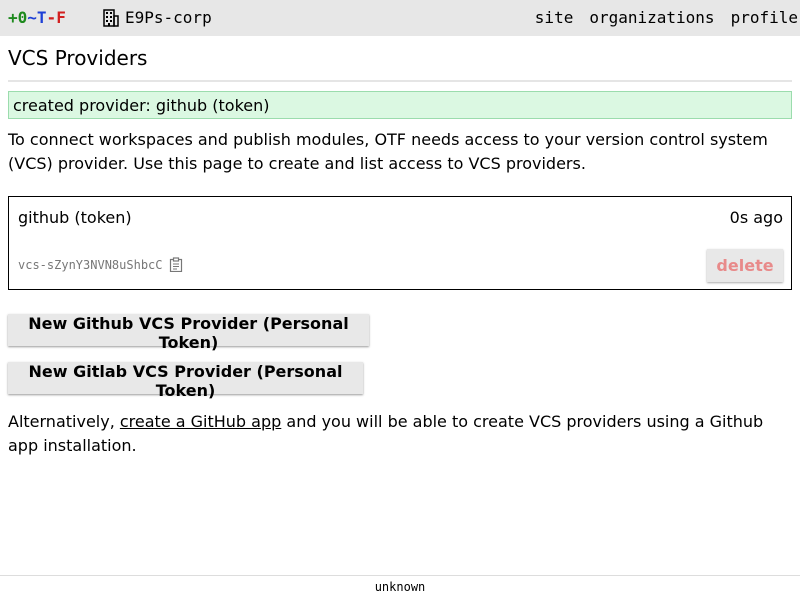  Describe the element at coordinates (185, 381) in the screenshot. I see `new-gitlab-provider-button: New Gitlab VCS Provider (Personal Token)` at that location.